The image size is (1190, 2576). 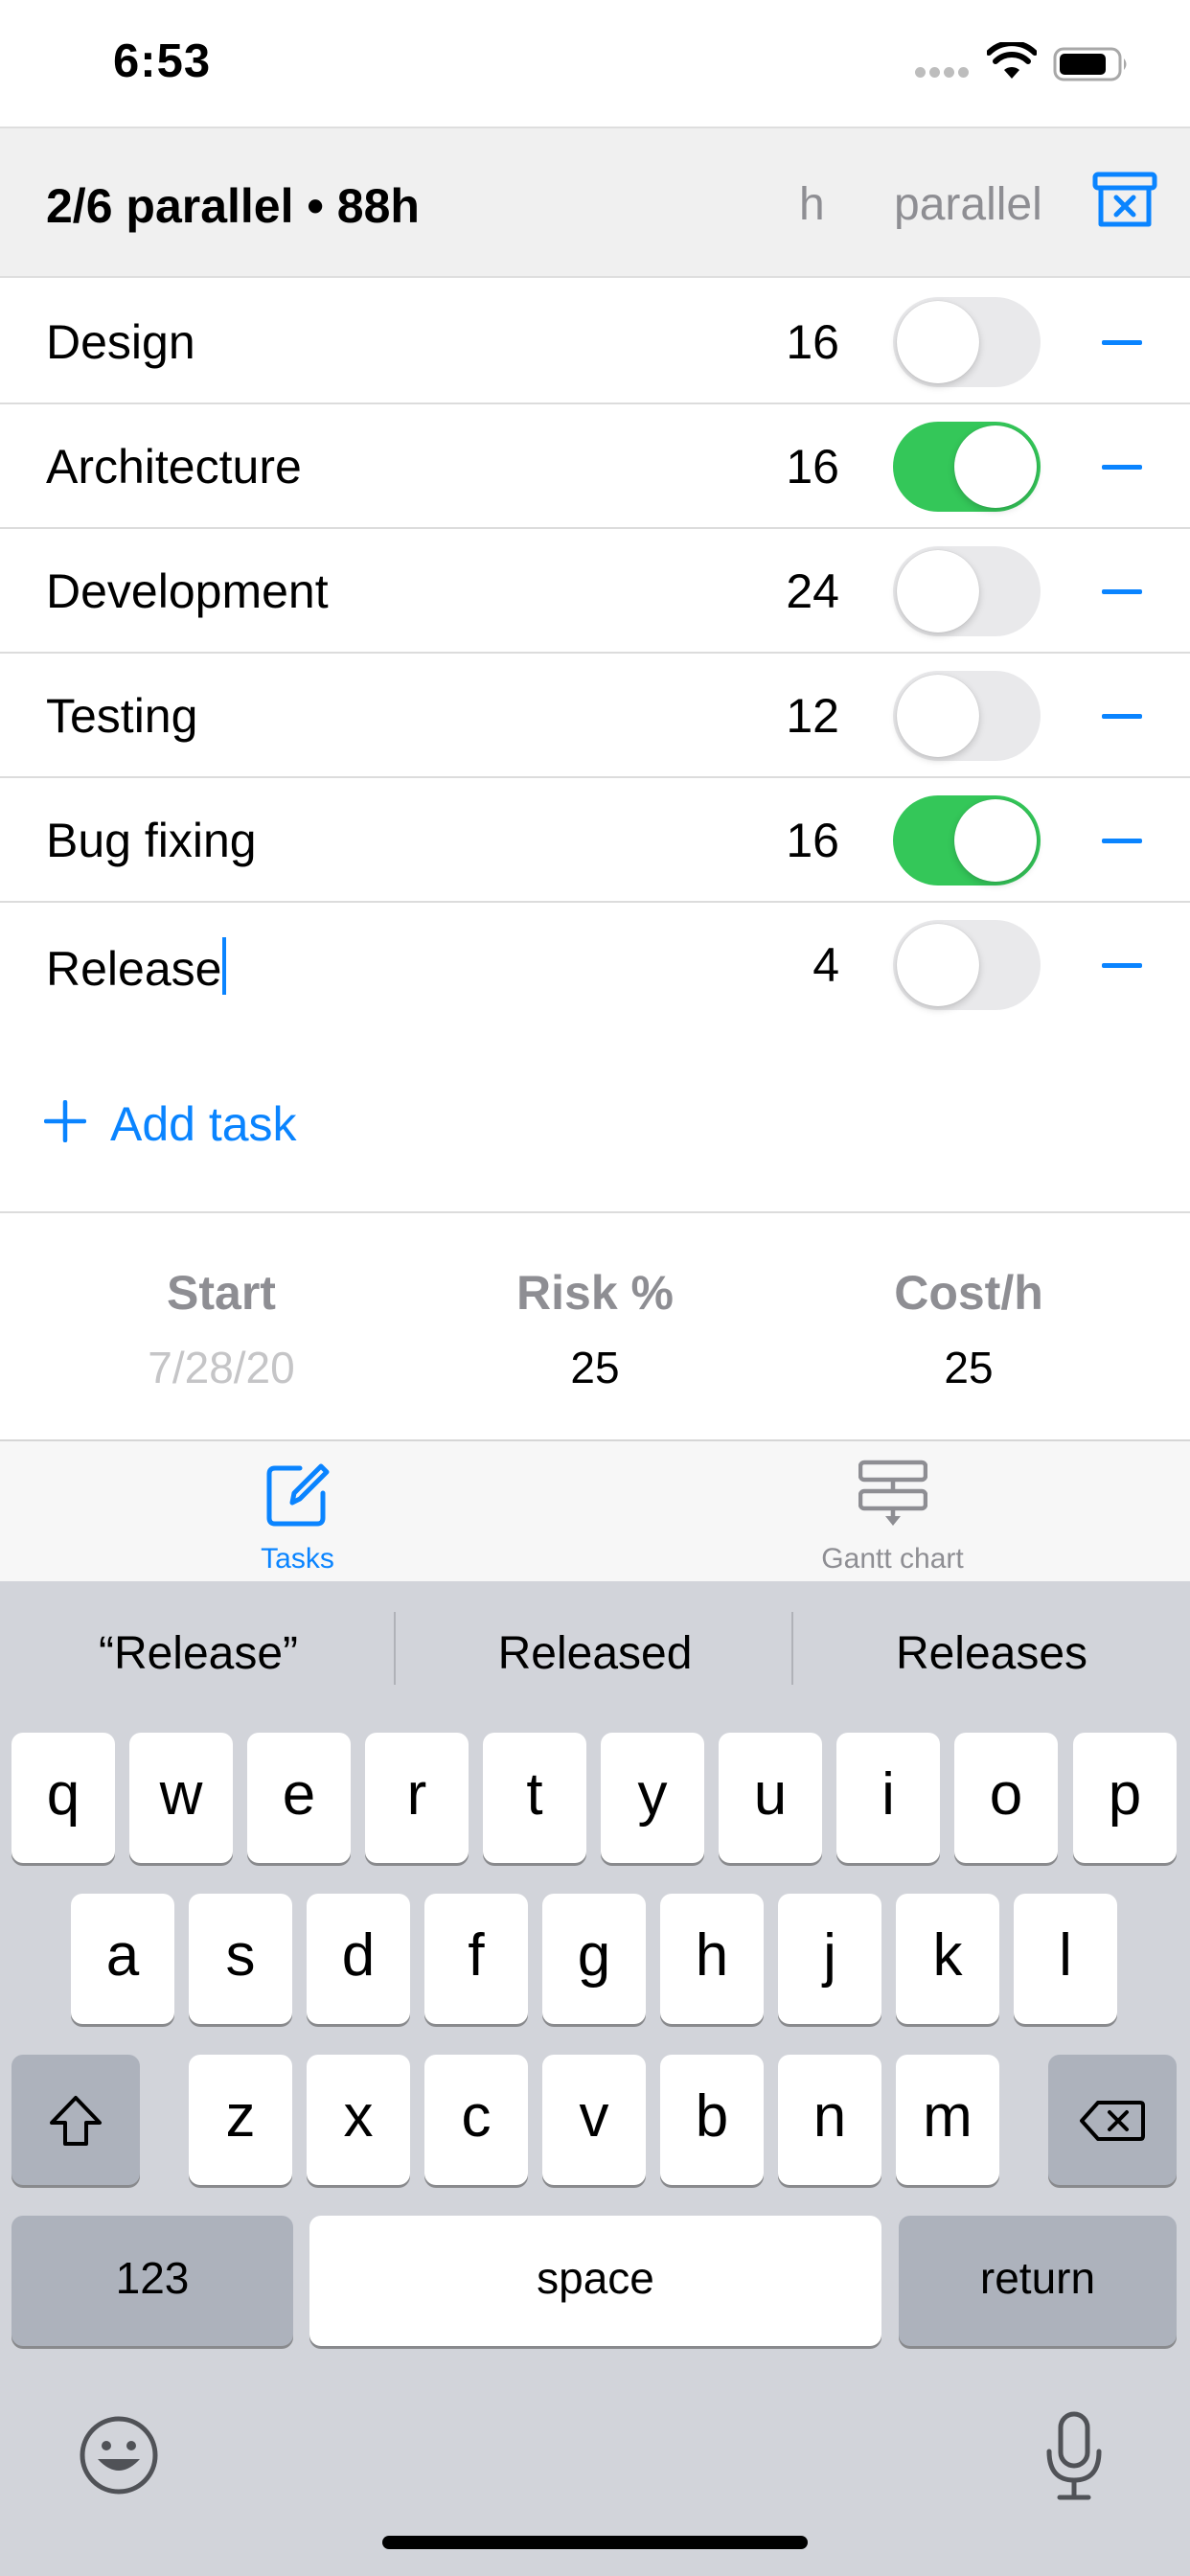 I want to click on project-settings: Start 7/28/20 Risk % 25 Cost/h 25, so click(x=595, y=1327).